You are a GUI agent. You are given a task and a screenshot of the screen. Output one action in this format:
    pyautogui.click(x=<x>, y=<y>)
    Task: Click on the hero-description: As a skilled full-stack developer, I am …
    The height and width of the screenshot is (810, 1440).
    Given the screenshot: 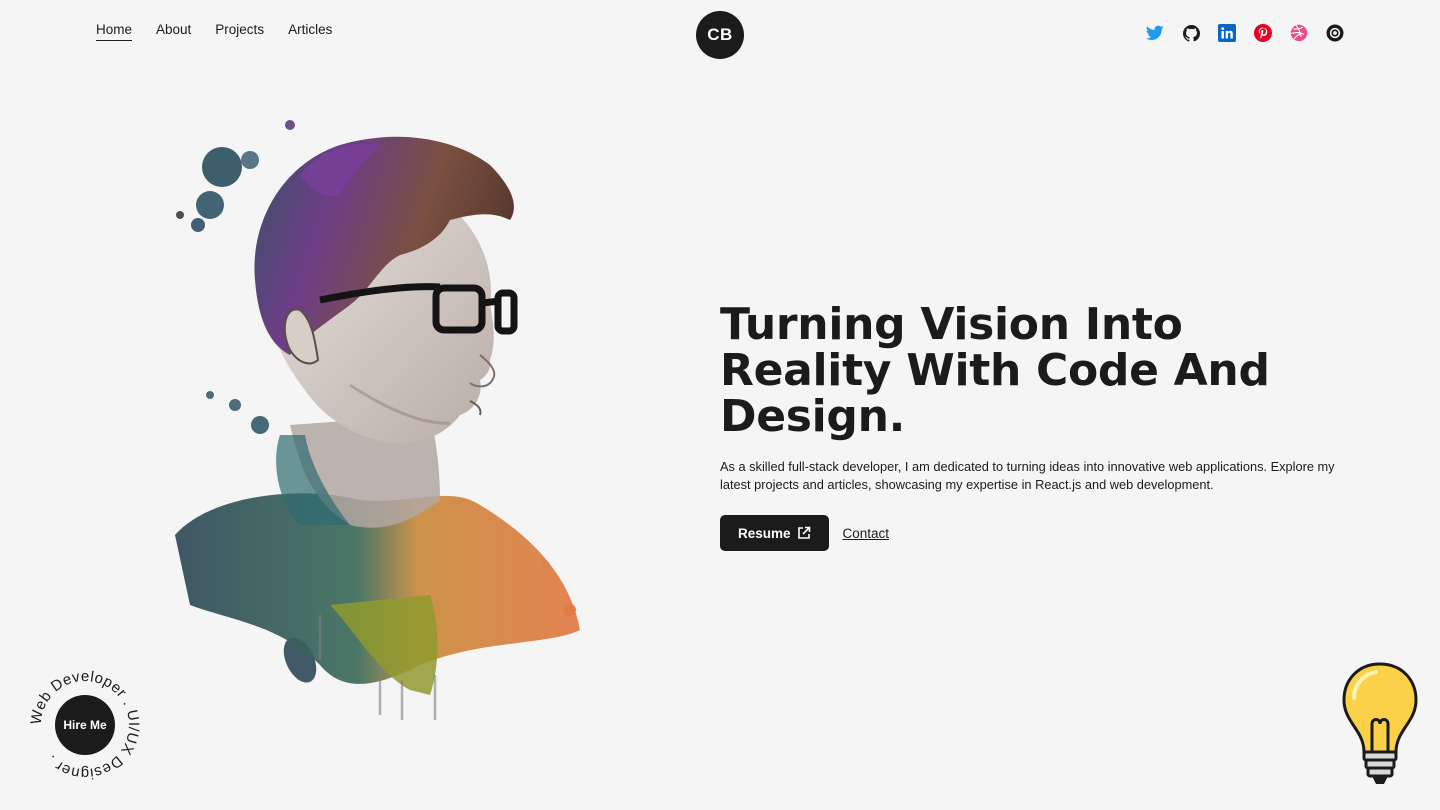 What is the action you would take?
    pyautogui.click(x=1027, y=475)
    